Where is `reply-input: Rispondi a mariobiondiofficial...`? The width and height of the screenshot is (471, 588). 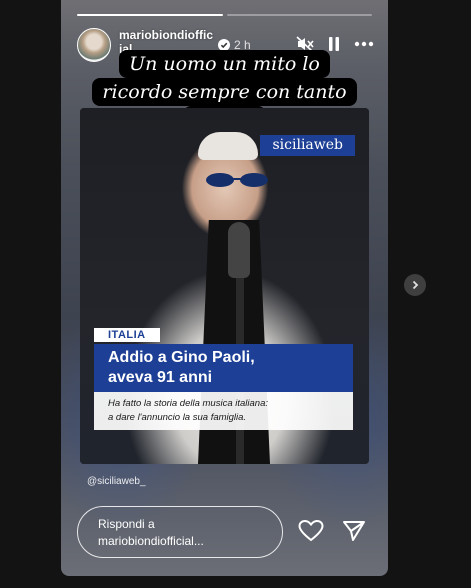 reply-input: Rispondi a mariobiondiofficial... is located at coordinates (180, 532).